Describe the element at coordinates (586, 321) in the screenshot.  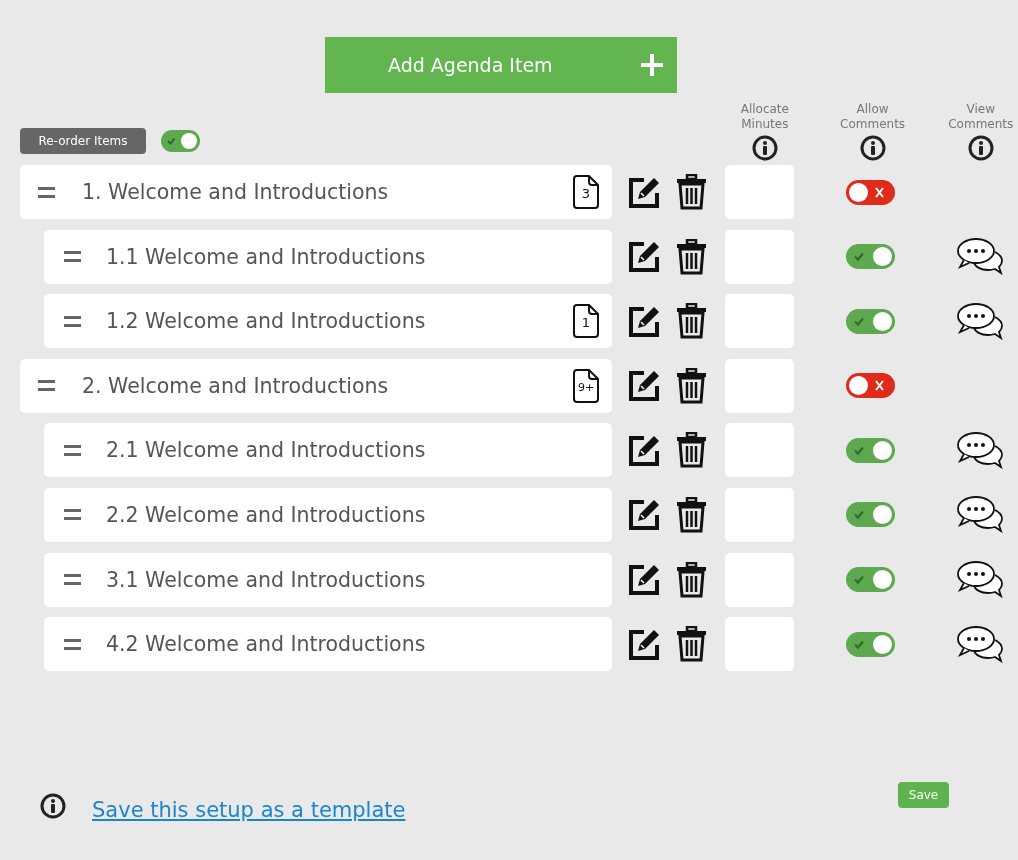
I see `document-count-badge: 1` at that location.